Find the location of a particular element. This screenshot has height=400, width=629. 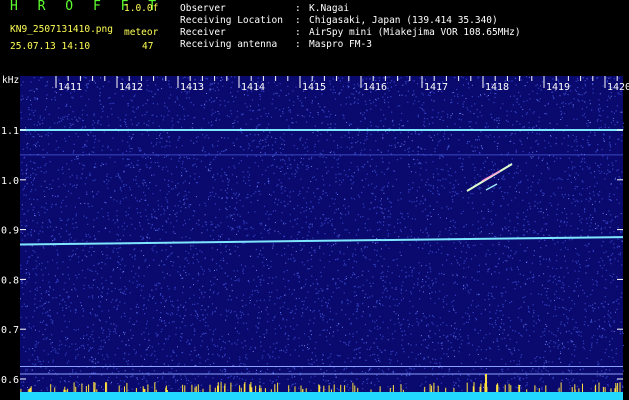

bottom-bar is located at coordinates (321, 396).